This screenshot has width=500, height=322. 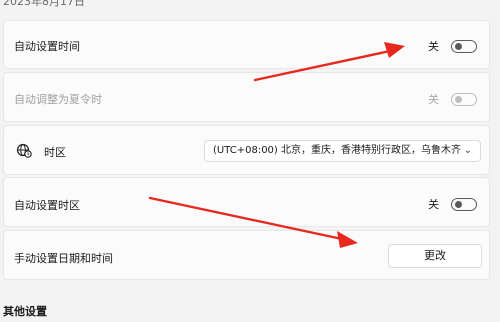 I want to click on auto-dst-state: 关, so click(x=433, y=99).